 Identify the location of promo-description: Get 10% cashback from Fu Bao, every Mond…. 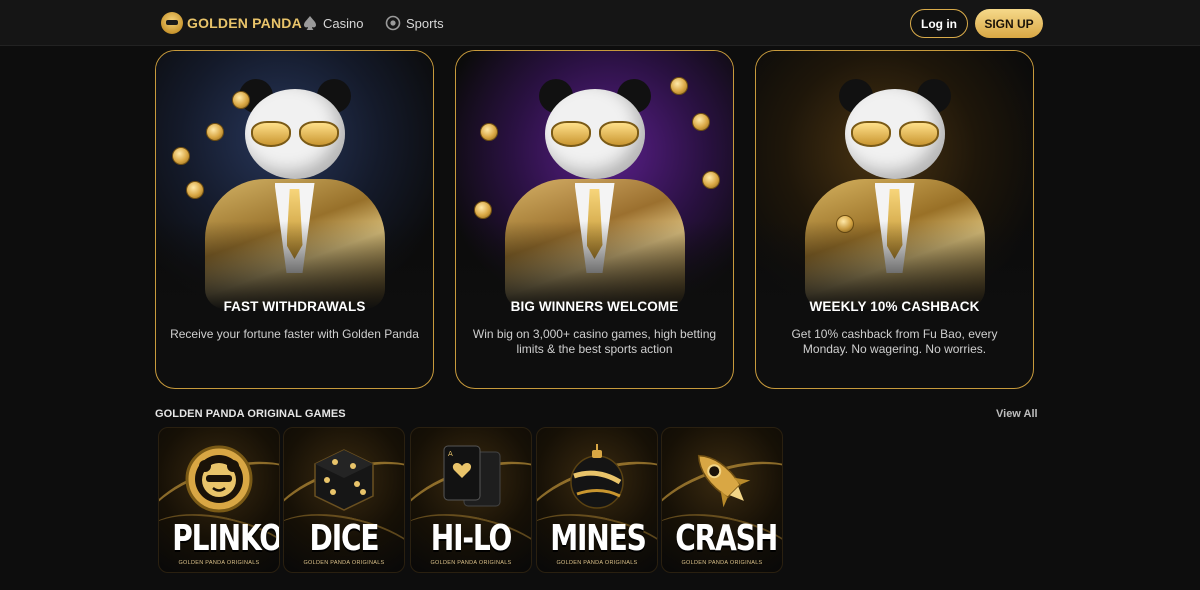
(894, 341).